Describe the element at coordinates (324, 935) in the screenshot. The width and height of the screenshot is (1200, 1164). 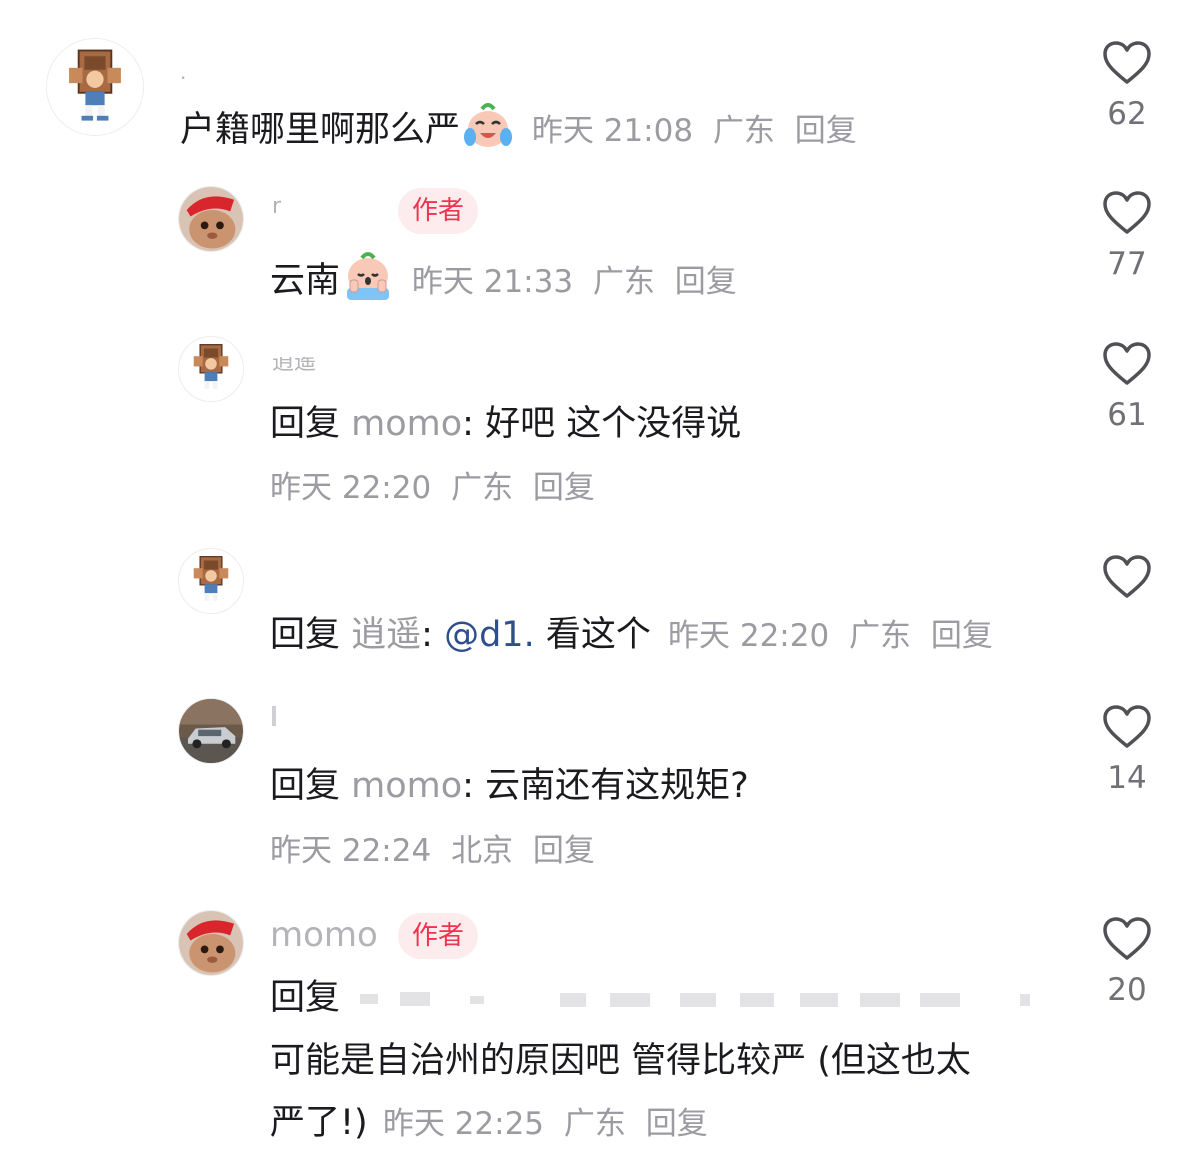
I see `username: momo` at that location.